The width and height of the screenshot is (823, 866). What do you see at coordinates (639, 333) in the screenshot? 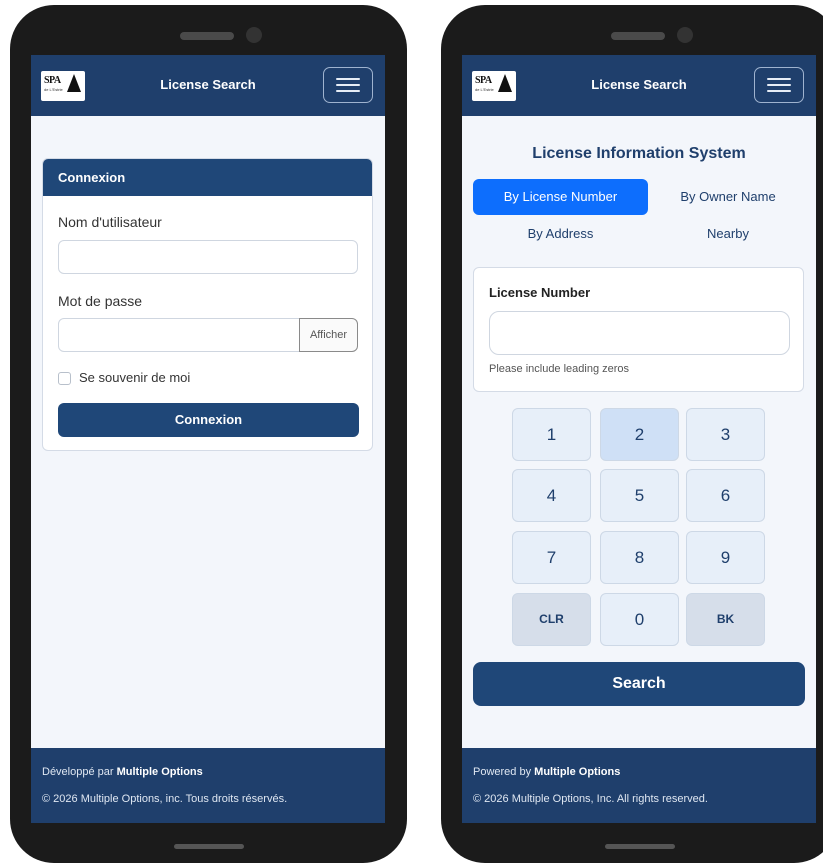
I see `license-number-input` at bounding box center [639, 333].